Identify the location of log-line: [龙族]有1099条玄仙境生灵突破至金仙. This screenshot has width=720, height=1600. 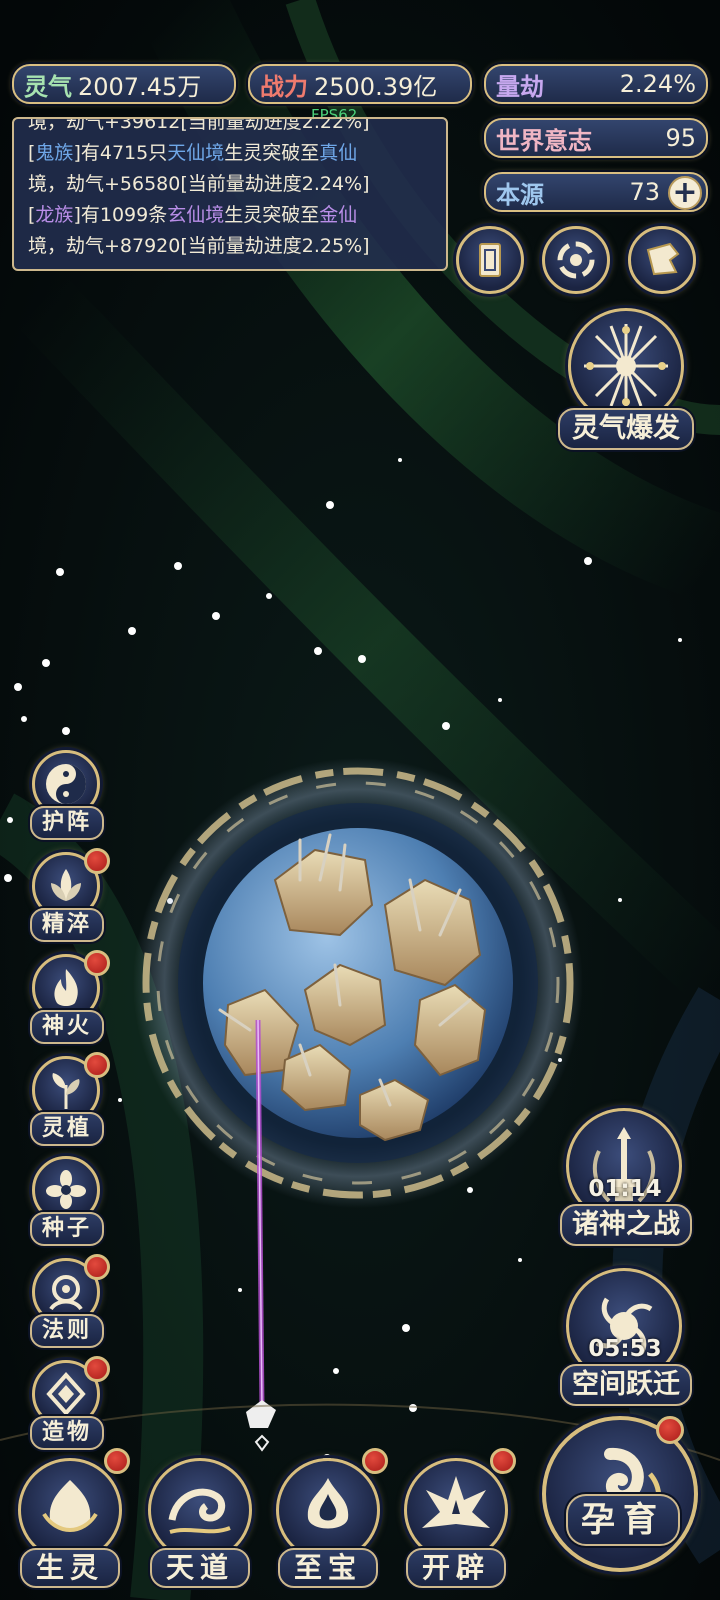
(232, 215).